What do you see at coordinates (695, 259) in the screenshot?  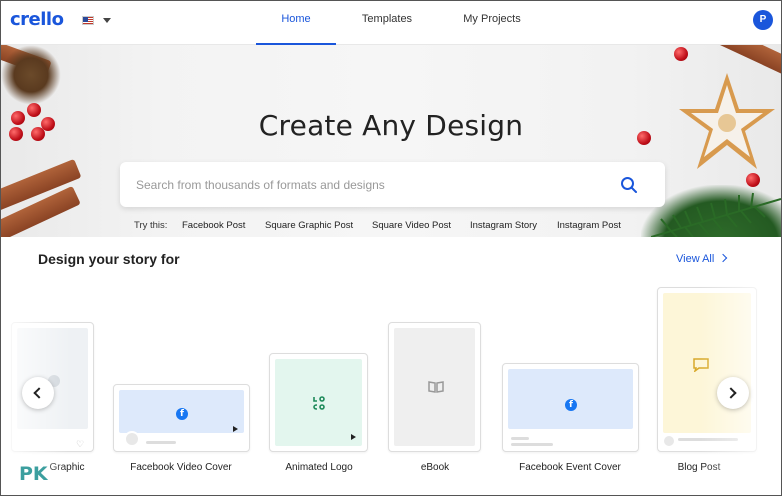 I see `view-all-label: View All` at bounding box center [695, 259].